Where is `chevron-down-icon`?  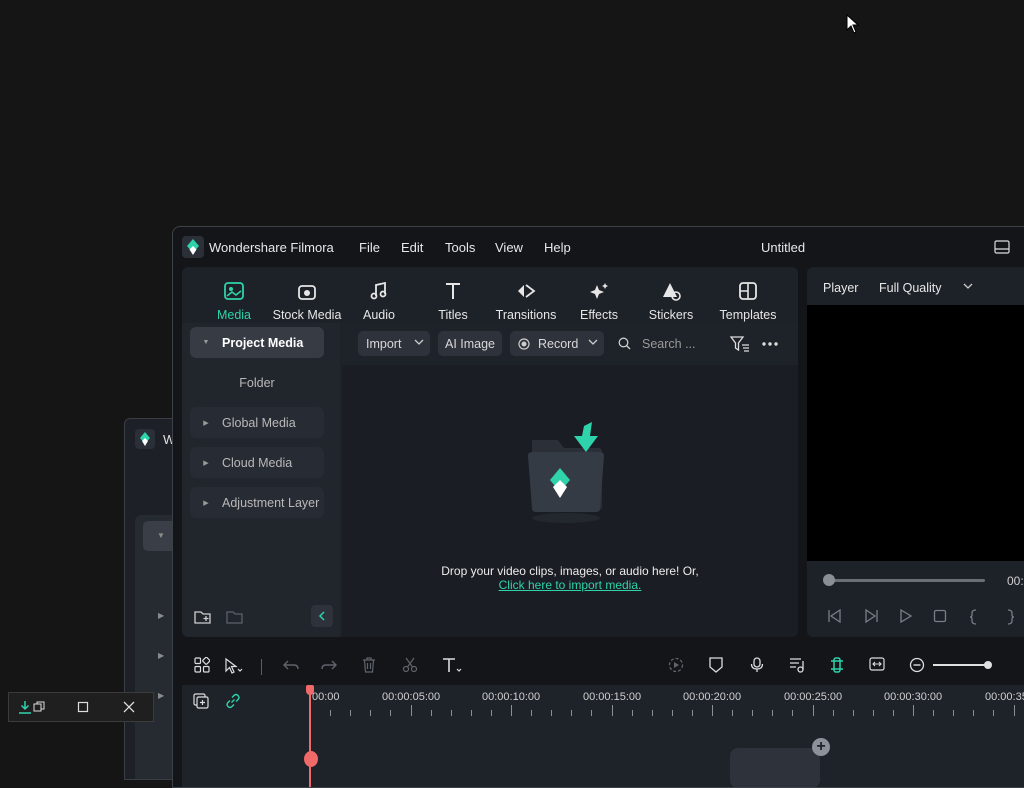 chevron-down-icon is located at coordinates (968, 286).